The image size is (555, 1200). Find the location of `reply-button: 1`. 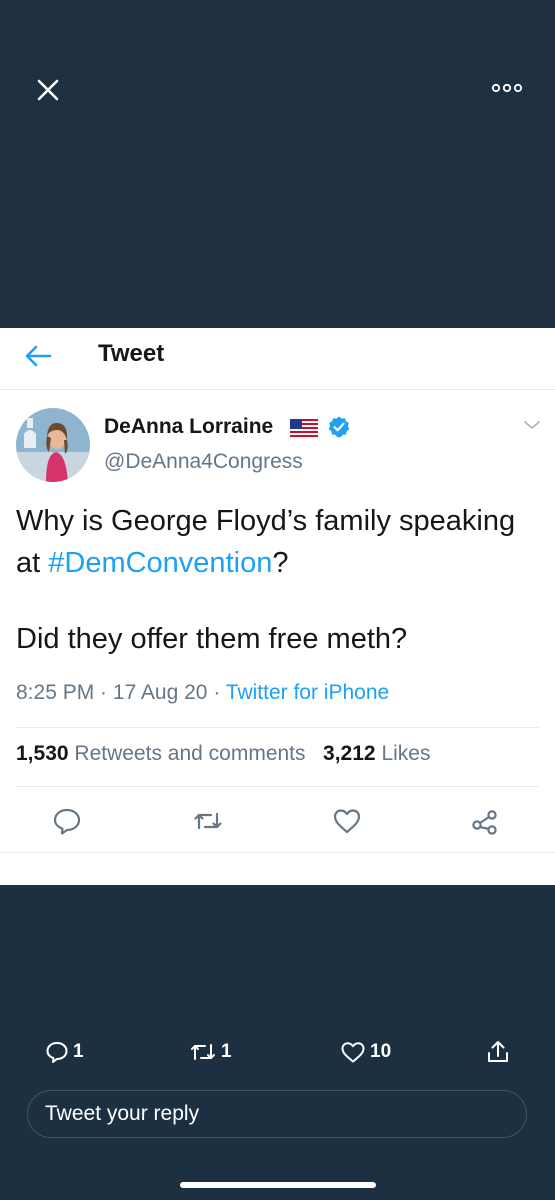

reply-button: 1 is located at coordinates (64, 1052).